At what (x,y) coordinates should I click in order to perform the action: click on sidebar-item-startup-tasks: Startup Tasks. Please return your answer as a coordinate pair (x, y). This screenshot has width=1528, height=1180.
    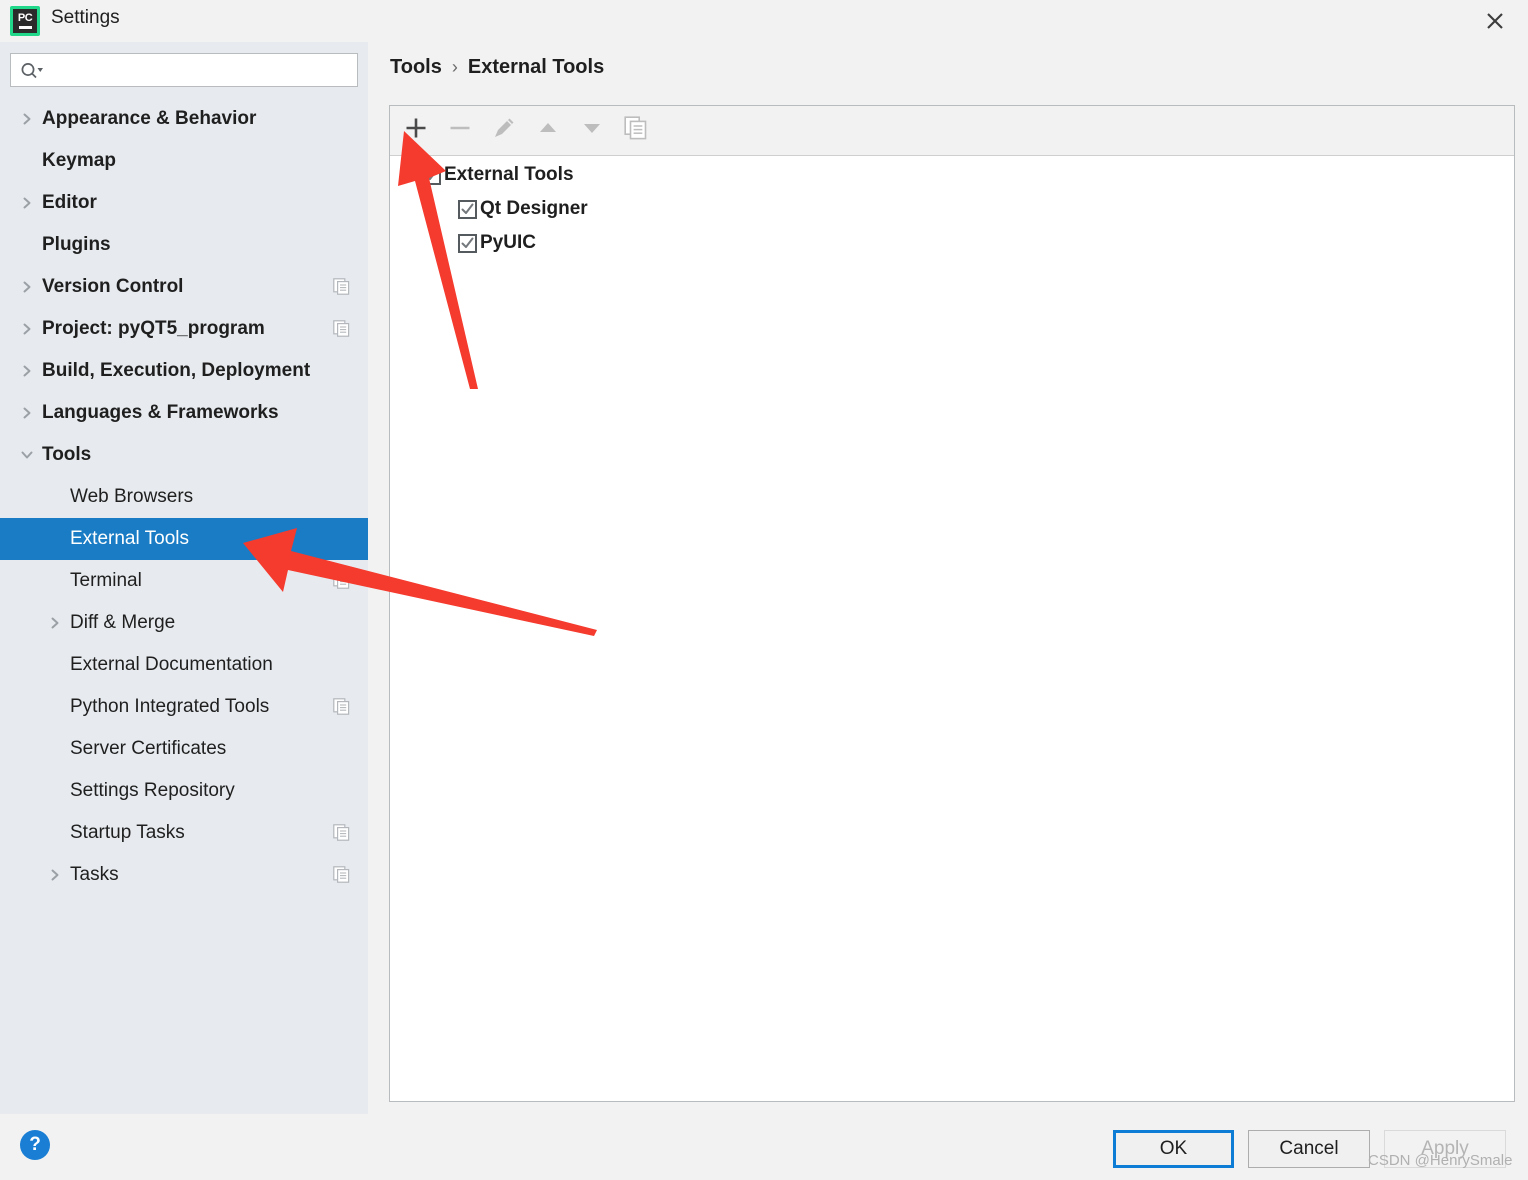
    Looking at the image, I should click on (184, 833).